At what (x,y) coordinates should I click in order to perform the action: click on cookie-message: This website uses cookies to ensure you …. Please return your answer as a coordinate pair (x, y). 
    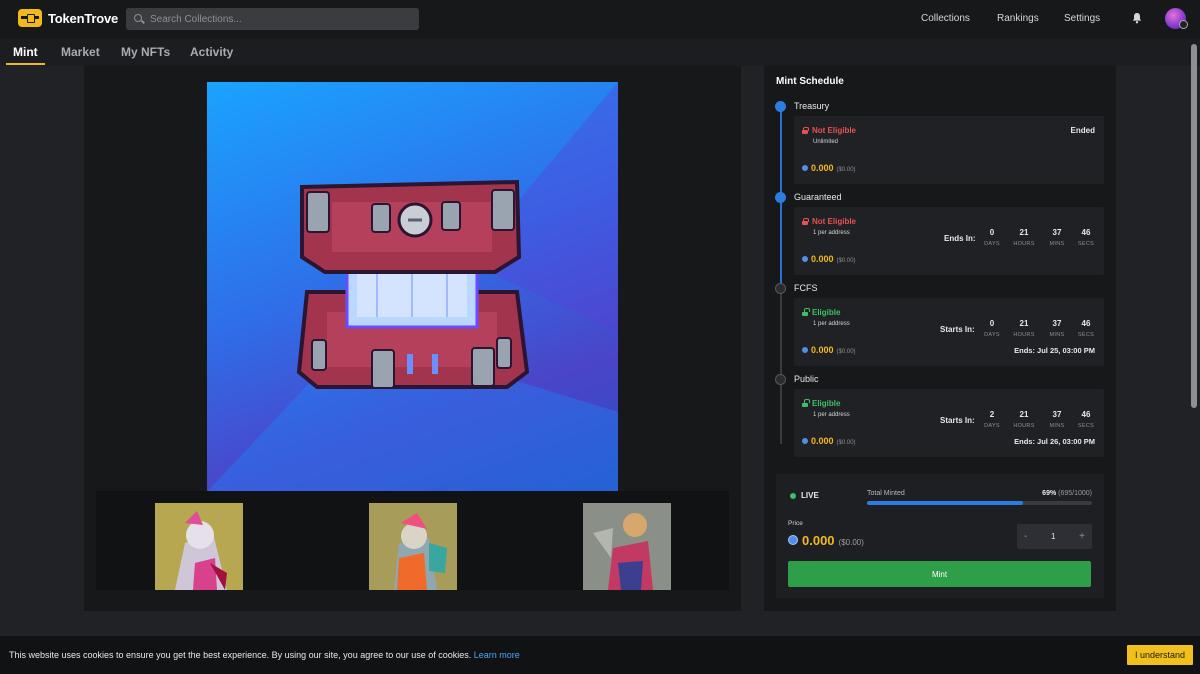
    Looking at the image, I should click on (264, 655).